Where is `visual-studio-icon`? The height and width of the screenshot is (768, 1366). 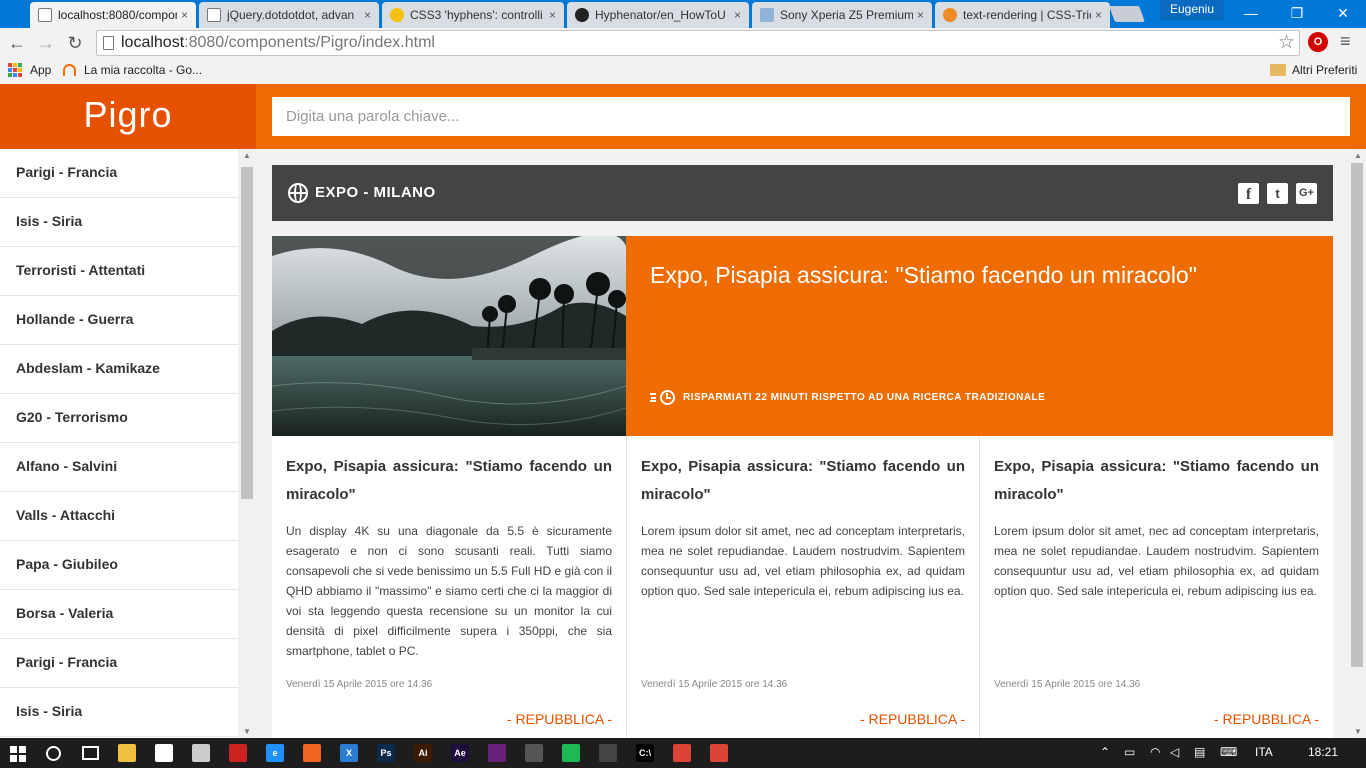 visual-studio-icon is located at coordinates (497, 753).